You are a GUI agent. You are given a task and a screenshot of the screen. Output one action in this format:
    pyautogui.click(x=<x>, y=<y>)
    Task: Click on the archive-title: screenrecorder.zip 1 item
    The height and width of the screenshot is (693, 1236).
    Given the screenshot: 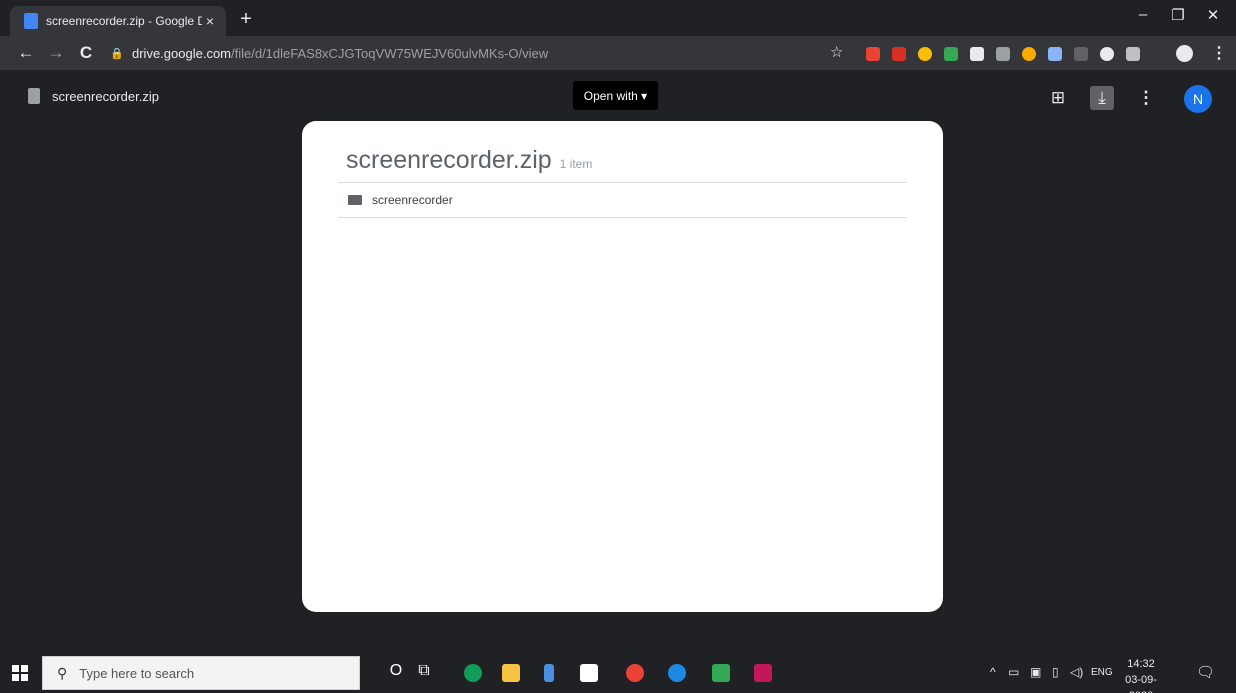 What is the action you would take?
    pyautogui.click(x=469, y=160)
    